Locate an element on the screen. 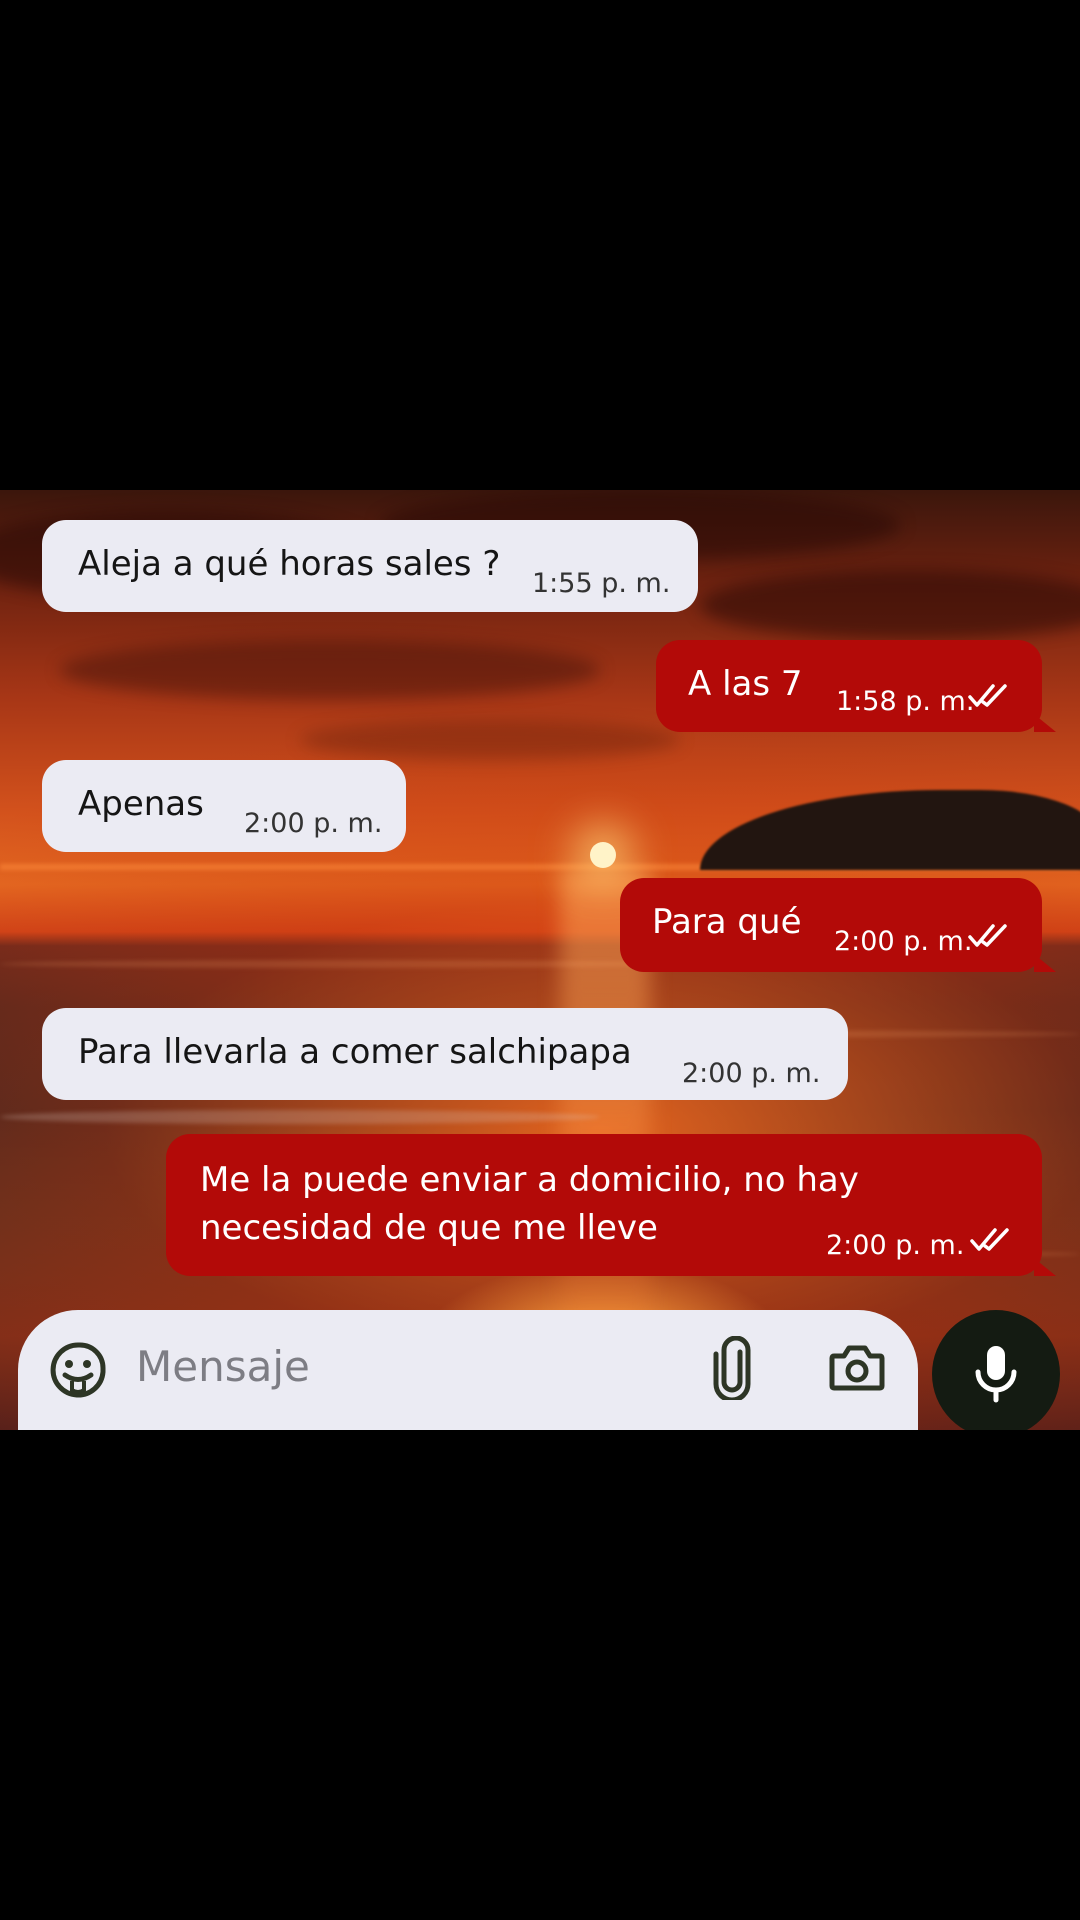 The width and height of the screenshot is (1080, 1920). message-text-line: Me la puede enviar a domicilio, no hay is located at coordinates (529, 1180).